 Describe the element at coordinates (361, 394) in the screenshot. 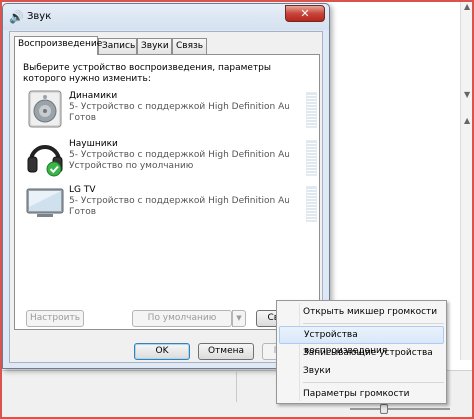

I see `menu-item-volume-settings: Параметры громкости` at that location.